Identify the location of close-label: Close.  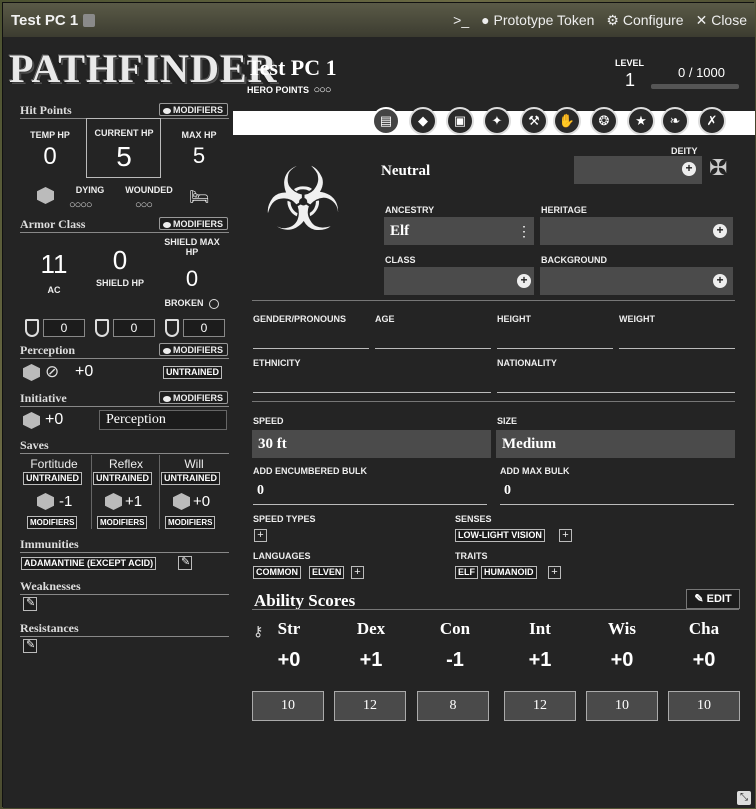
(729, 19).